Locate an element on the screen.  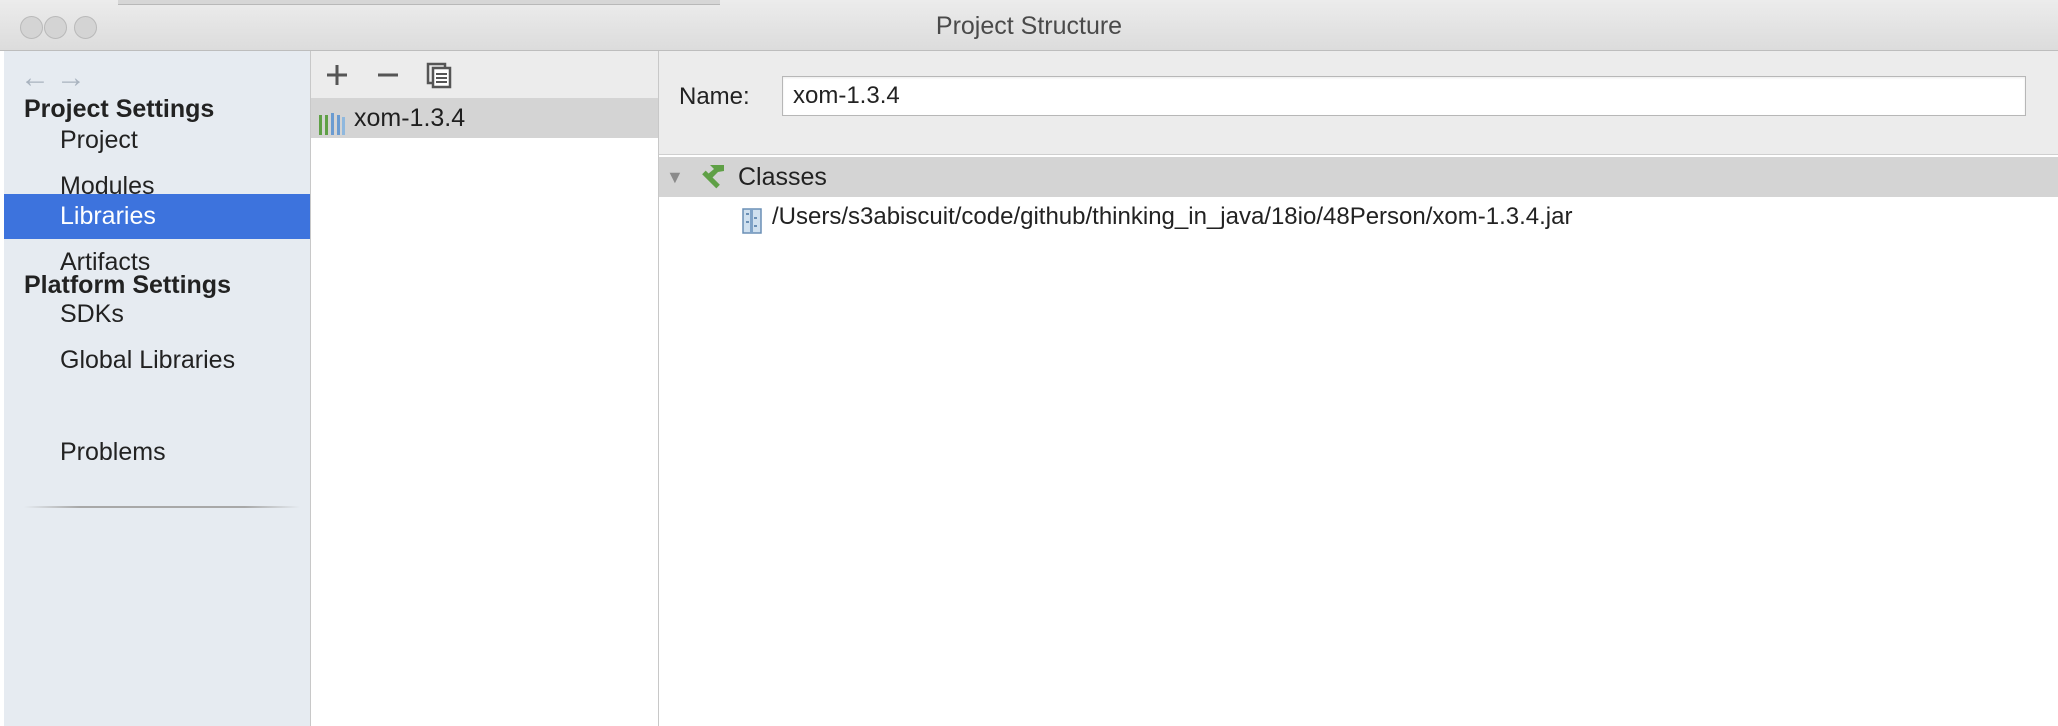
list-item-library: xom-1.3.4 is located at coordinates (484, 118).